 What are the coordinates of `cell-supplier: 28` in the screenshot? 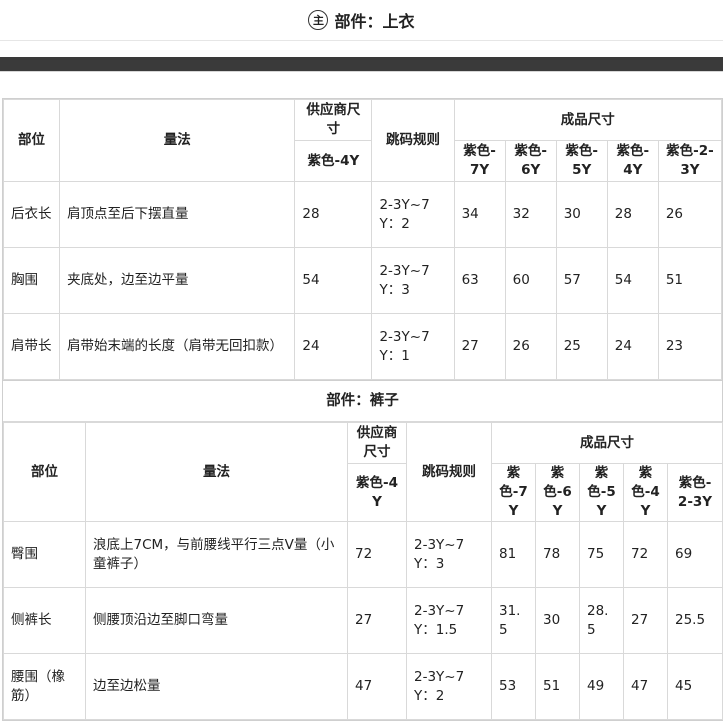 It's located at (333, 214).